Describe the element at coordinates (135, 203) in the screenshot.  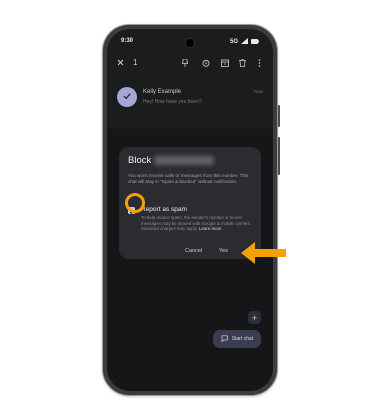
I see `checkbox-highlight-circle` at that location.